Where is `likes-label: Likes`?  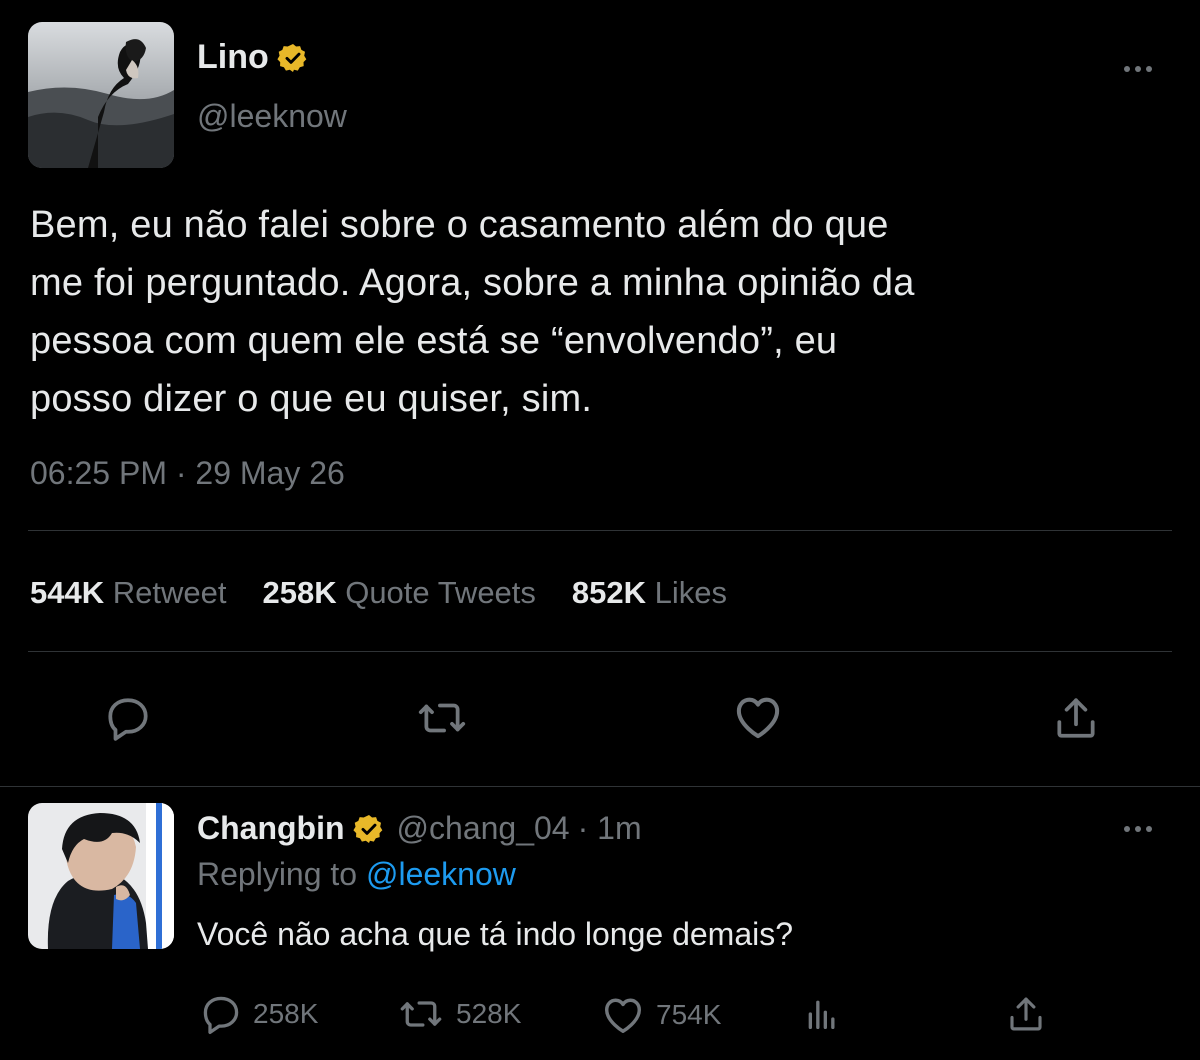
likes-label: Likes is located at coordinates (691, 592).